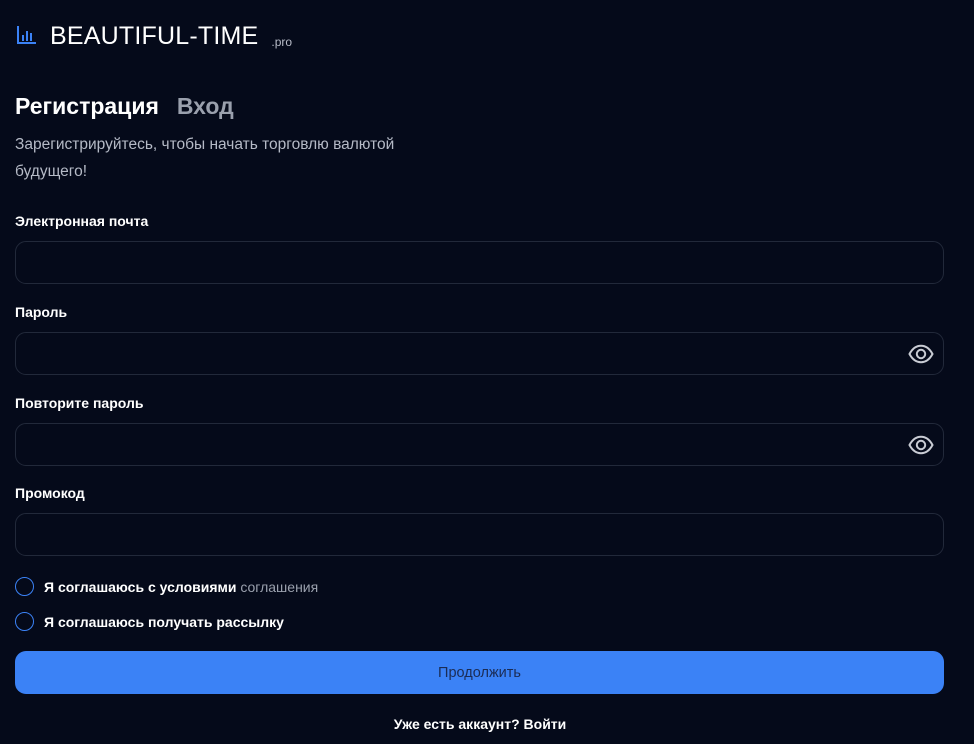 The width and height of the screenshot is (974, 744). I want to click on password-field, so click(479, 353).